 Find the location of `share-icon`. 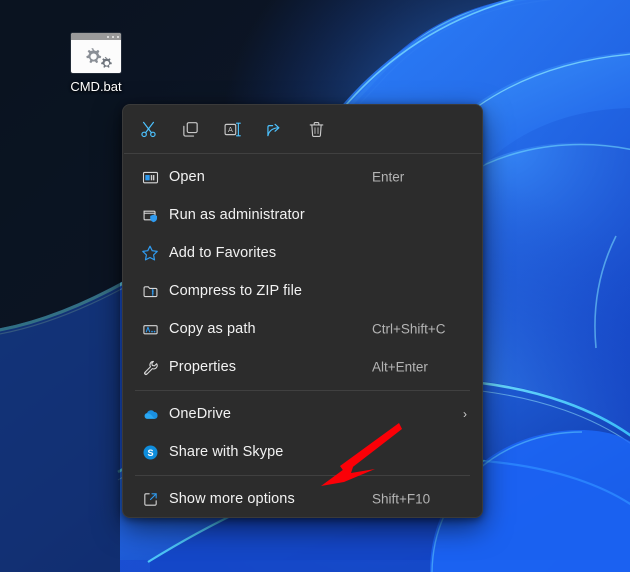

share-icon is located at coordinates (272, 129).